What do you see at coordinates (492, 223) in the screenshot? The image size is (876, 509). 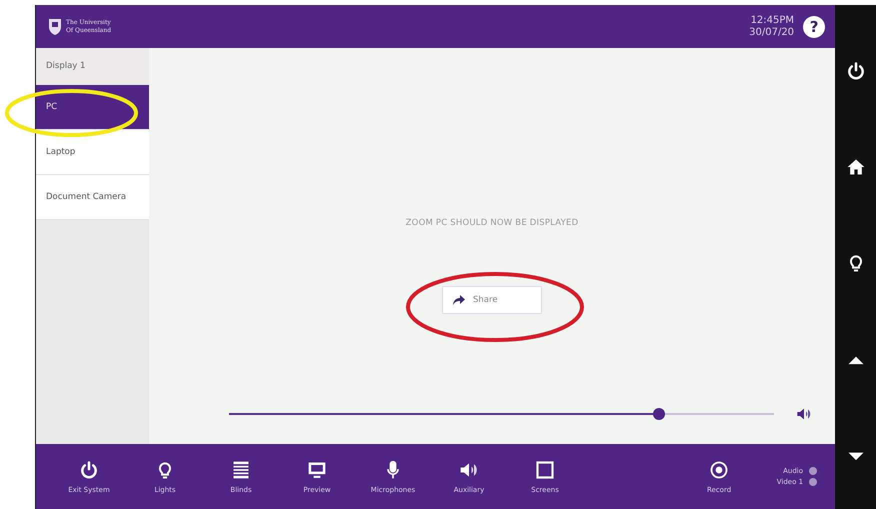 I see `status-message: ZOOM PC SHOULD NOW BE DISPLAYED` at bounding box center [492, 223].